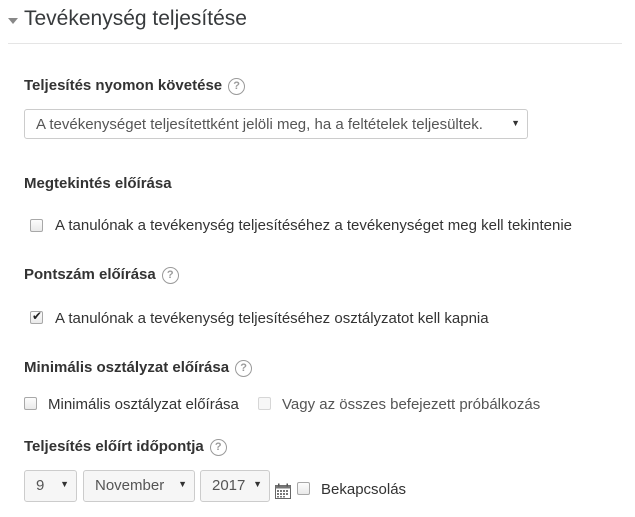  Describe the element at coordinates (98, 183) in the screenshot. I see `require-view-label: Megtekintés előírása` at that location.